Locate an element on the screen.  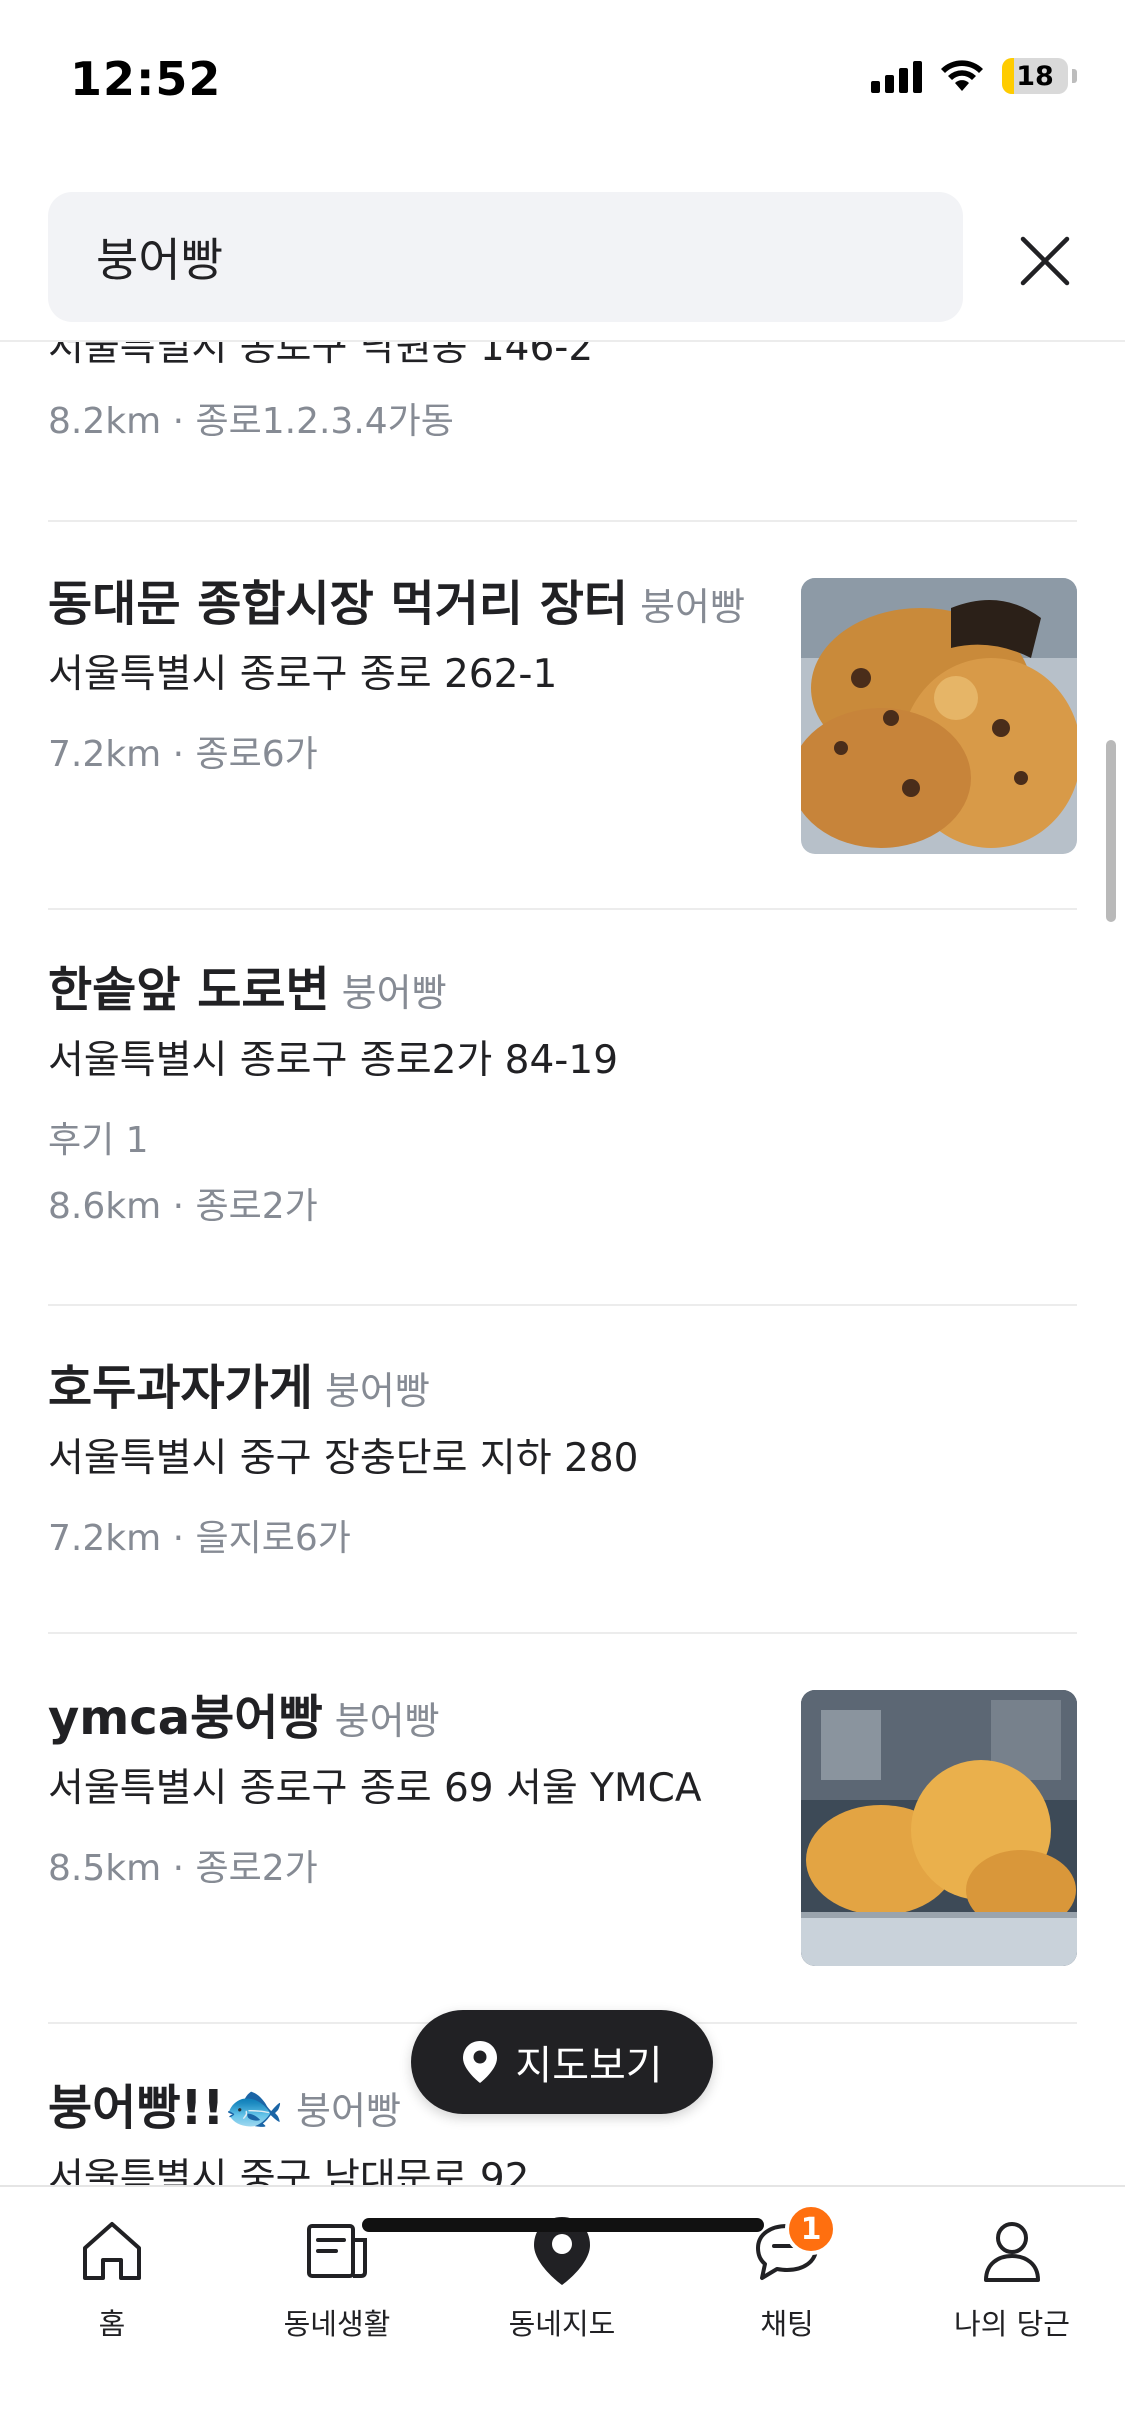
battery-level: 18 is located at coordinates (1035, 76).